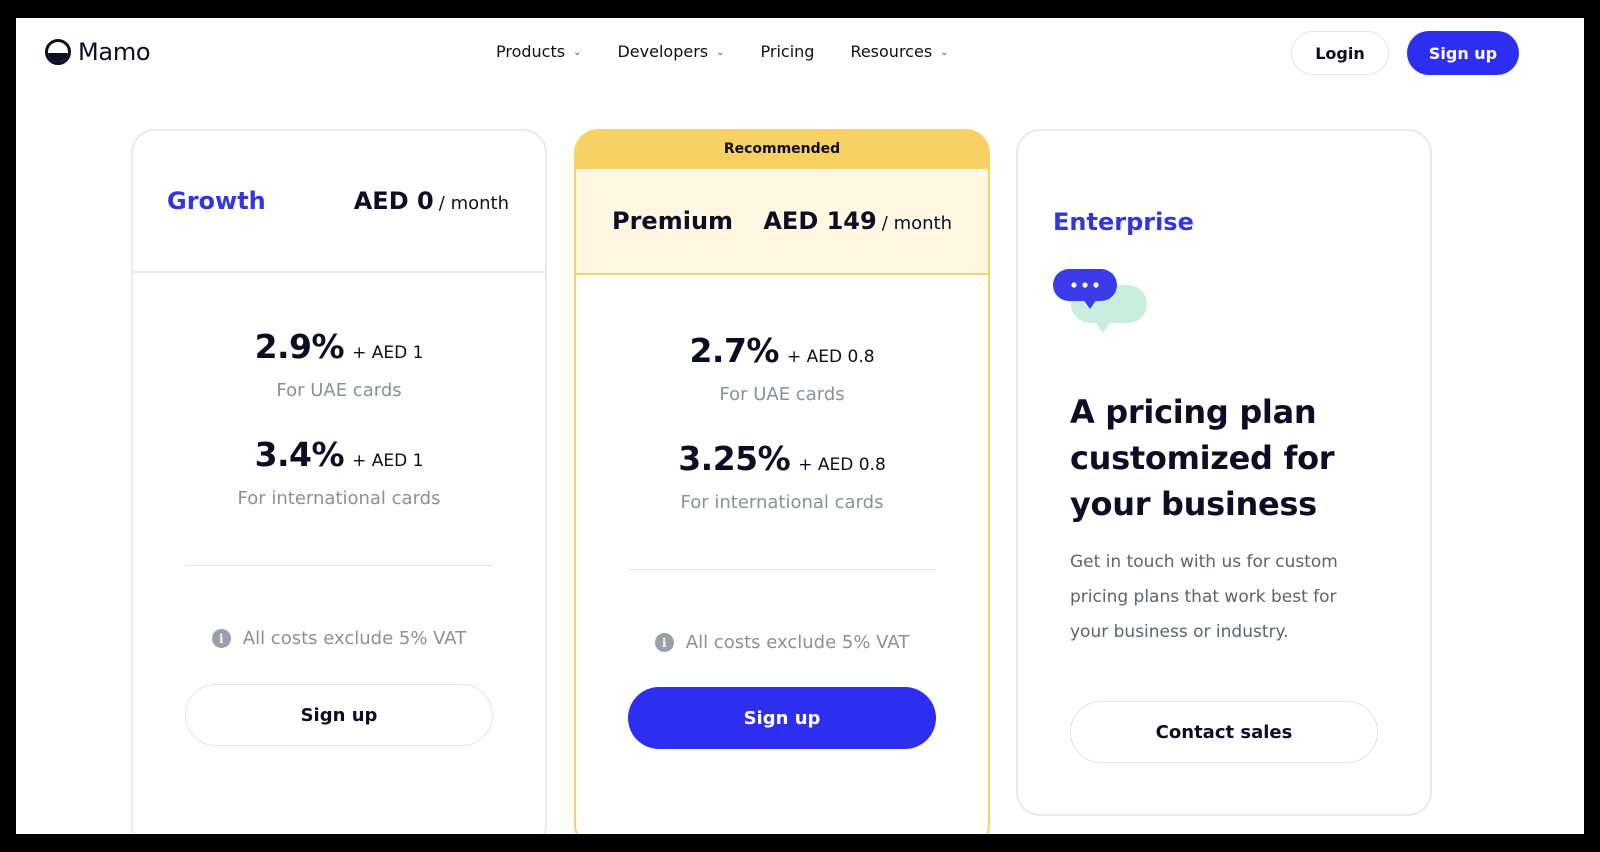 The image size is (1600, 852). Describe the element at coordinates (299, 454) in the screenshot. I see `rate-percent: 3.4%` at that location.